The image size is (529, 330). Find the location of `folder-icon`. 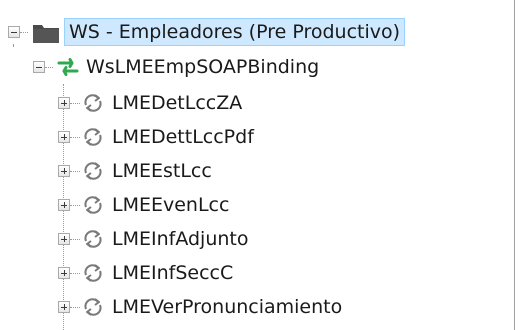

folder-icon is located at coordinates (46, 34).